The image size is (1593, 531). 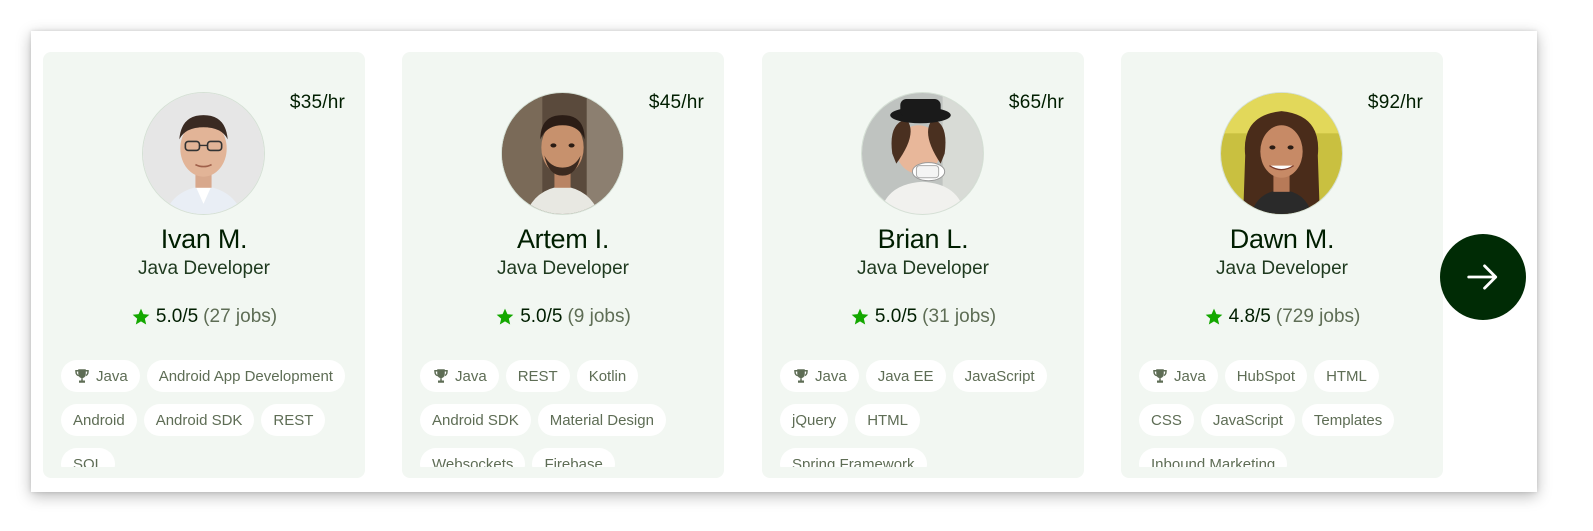 I want to click on freelancer-name: Ivan M., so click(x=204, y=239).